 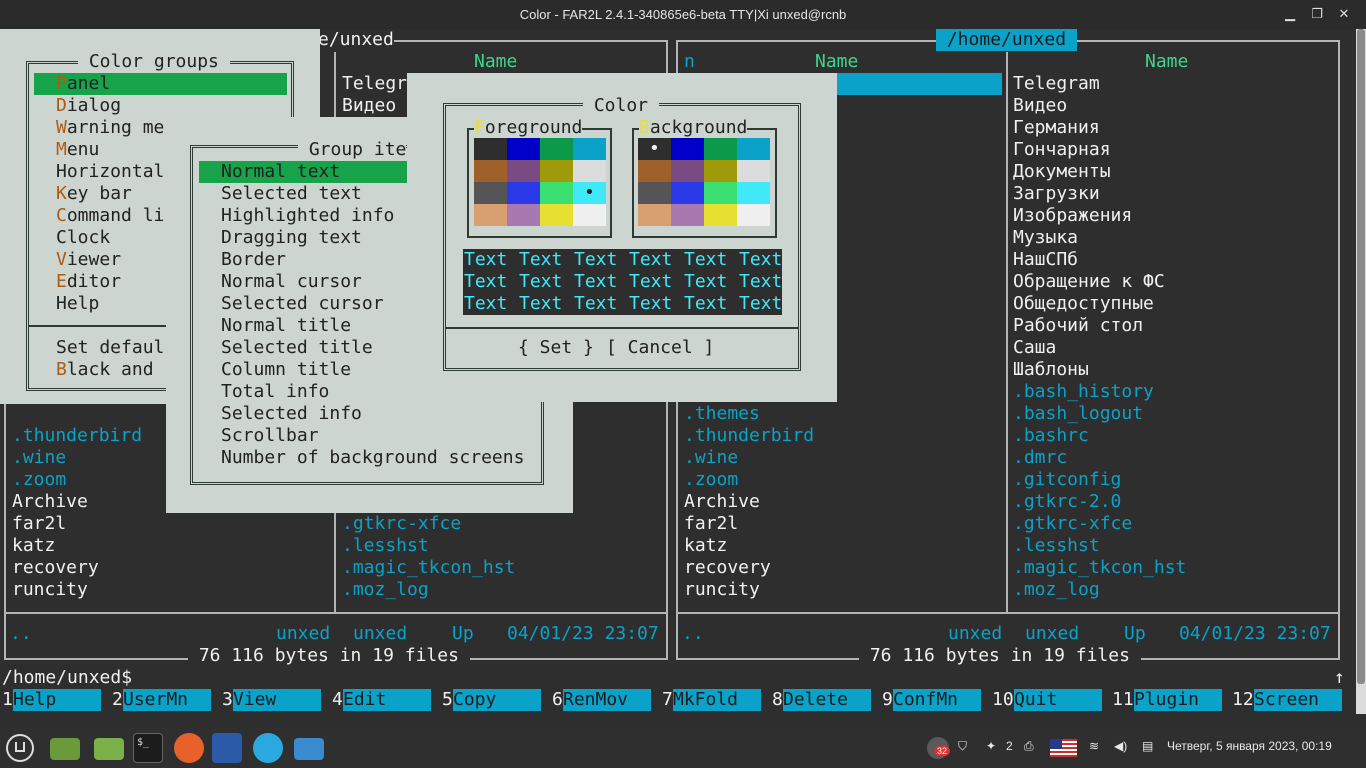 I want to click on color-group-item: Command li, so click(x=110, y=216).